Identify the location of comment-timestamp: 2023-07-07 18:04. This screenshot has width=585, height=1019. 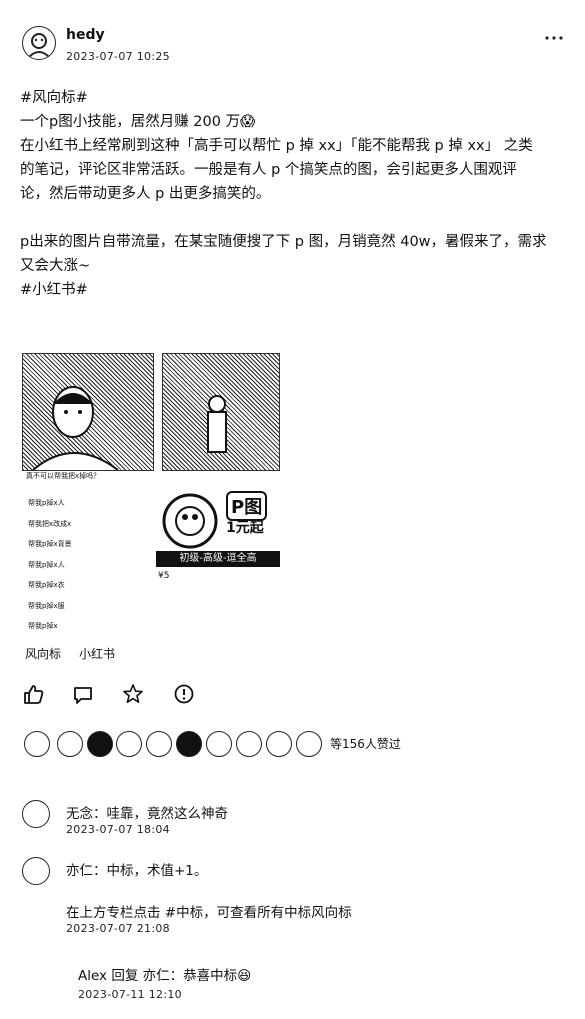
(118, 829).